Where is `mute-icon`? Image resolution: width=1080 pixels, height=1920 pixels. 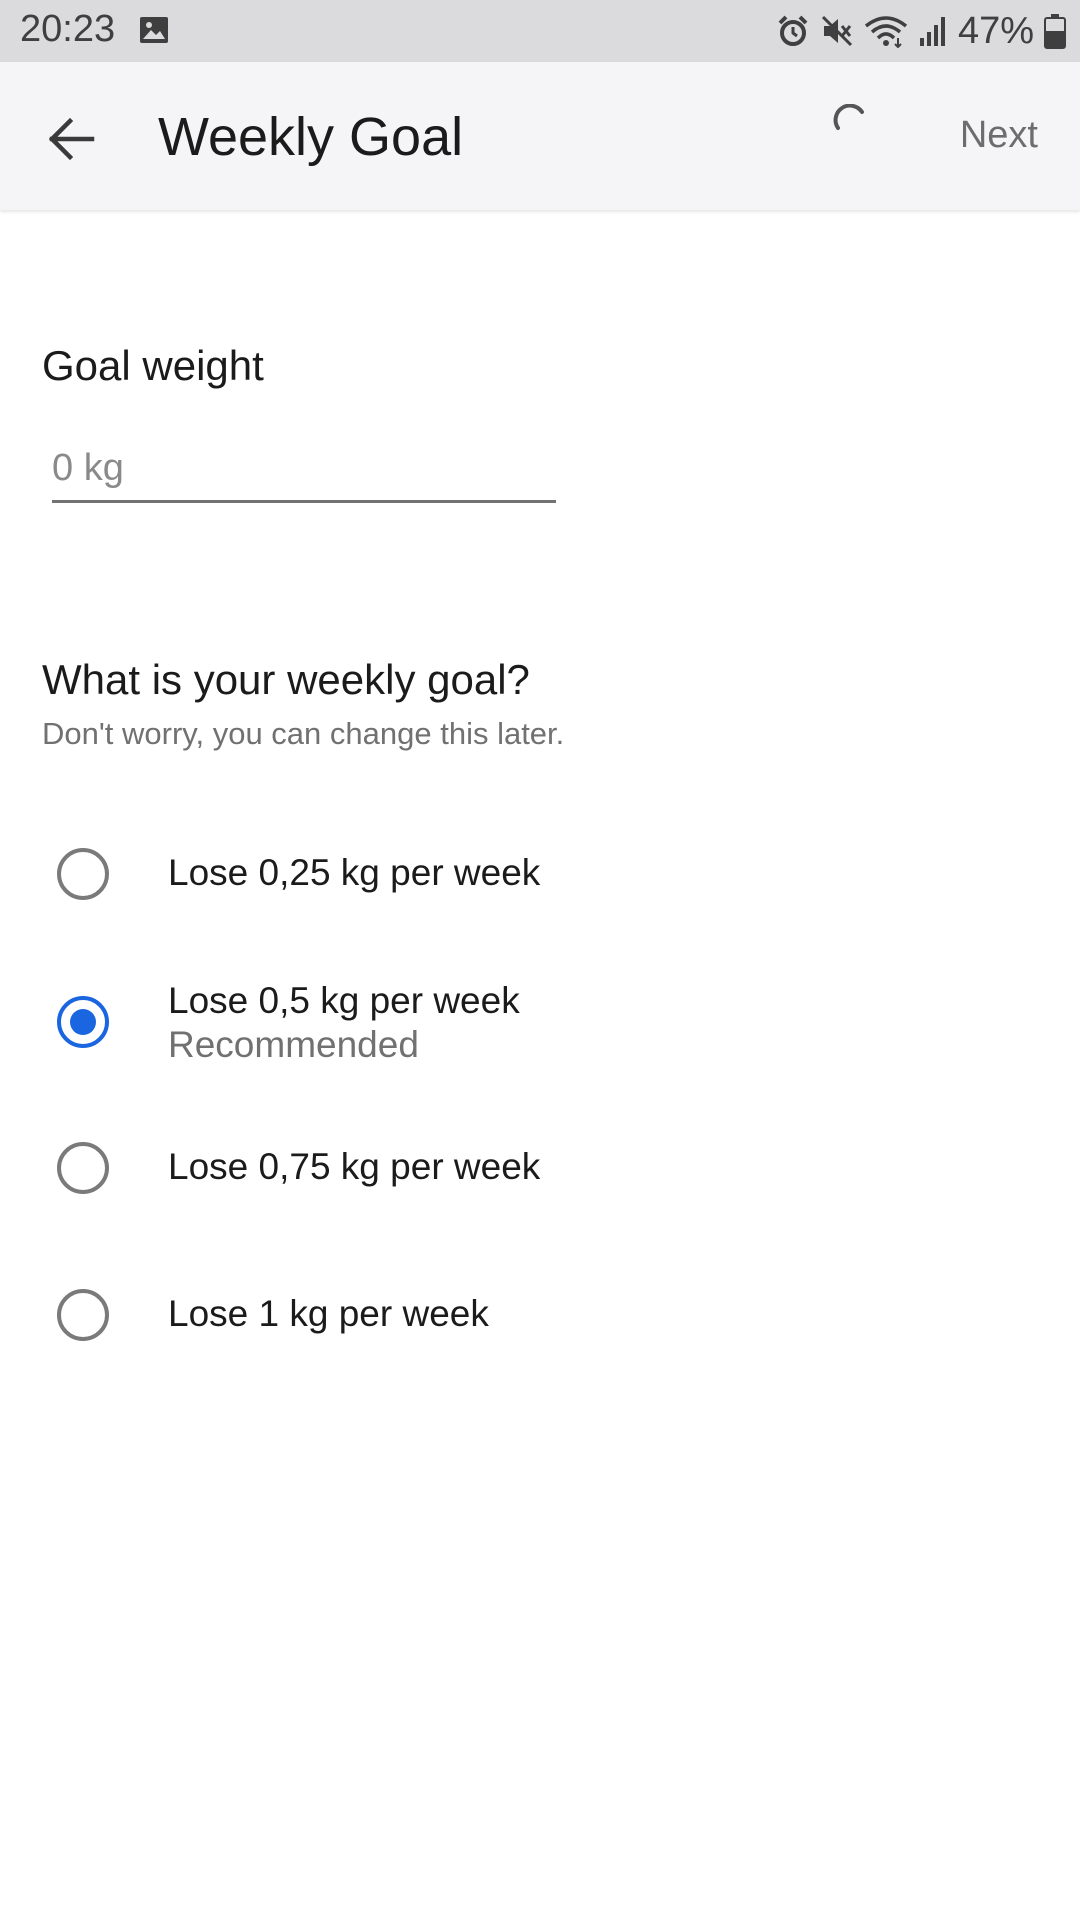
mute-icon is located at coordinates (836, 31).